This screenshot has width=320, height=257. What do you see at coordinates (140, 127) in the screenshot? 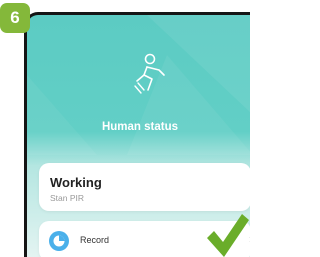
I see `human-status-title: Human status` at bounding box center [140, 127].